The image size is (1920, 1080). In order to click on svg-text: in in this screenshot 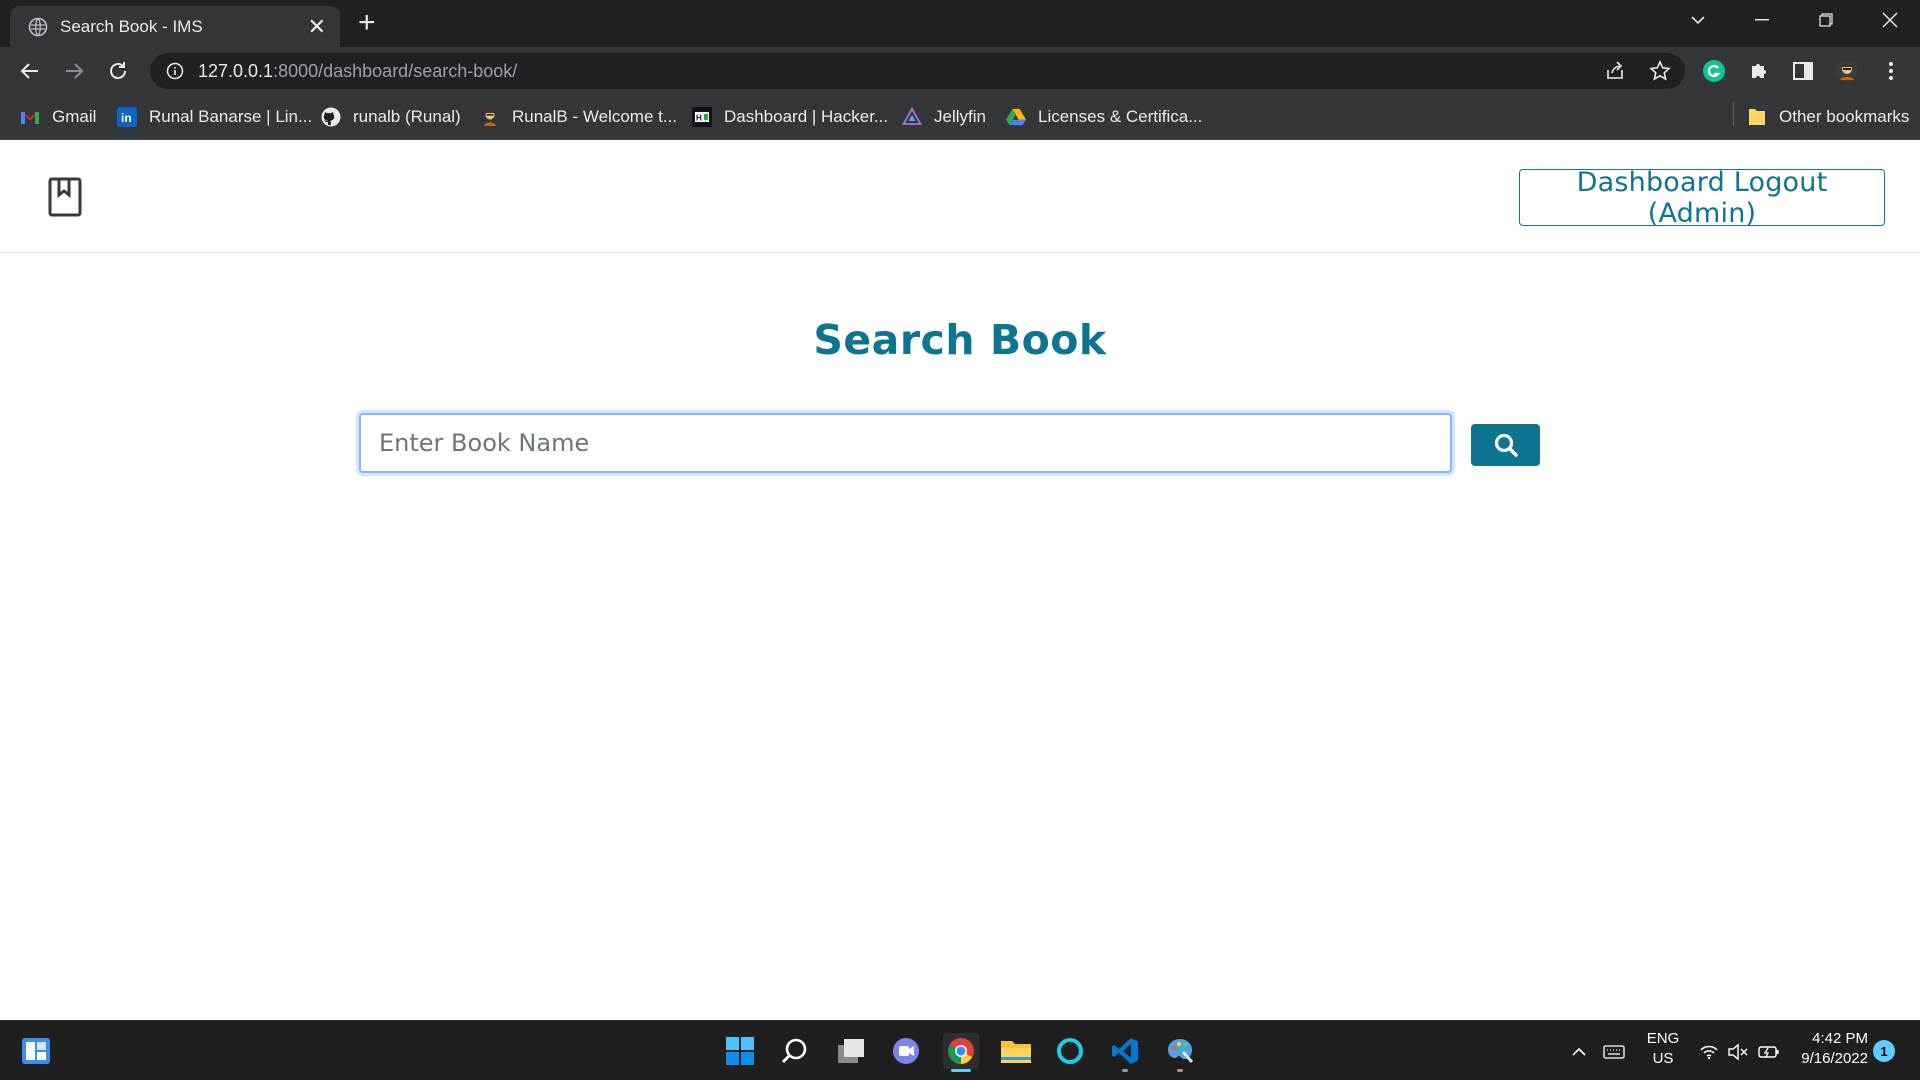, I will do `click(126, 118)`.